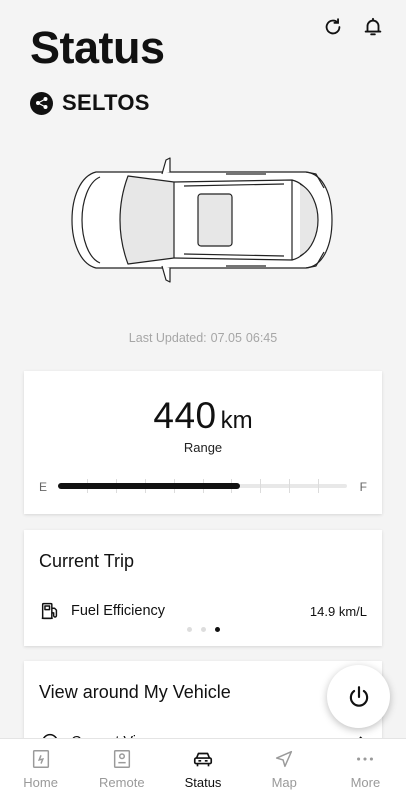 This screenshot has width=406, height=800. What do you see at coordinates (373, 27) in the screenshot?
I see `bell-icon` at bounding box center [373, 27].